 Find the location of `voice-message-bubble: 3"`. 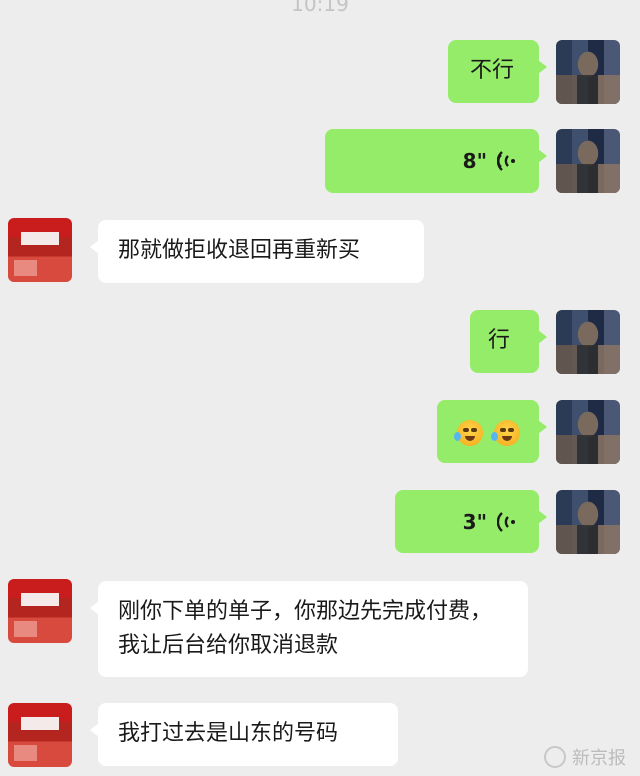

voice-message-bubble: 3" is located at coordinates (471, 521).